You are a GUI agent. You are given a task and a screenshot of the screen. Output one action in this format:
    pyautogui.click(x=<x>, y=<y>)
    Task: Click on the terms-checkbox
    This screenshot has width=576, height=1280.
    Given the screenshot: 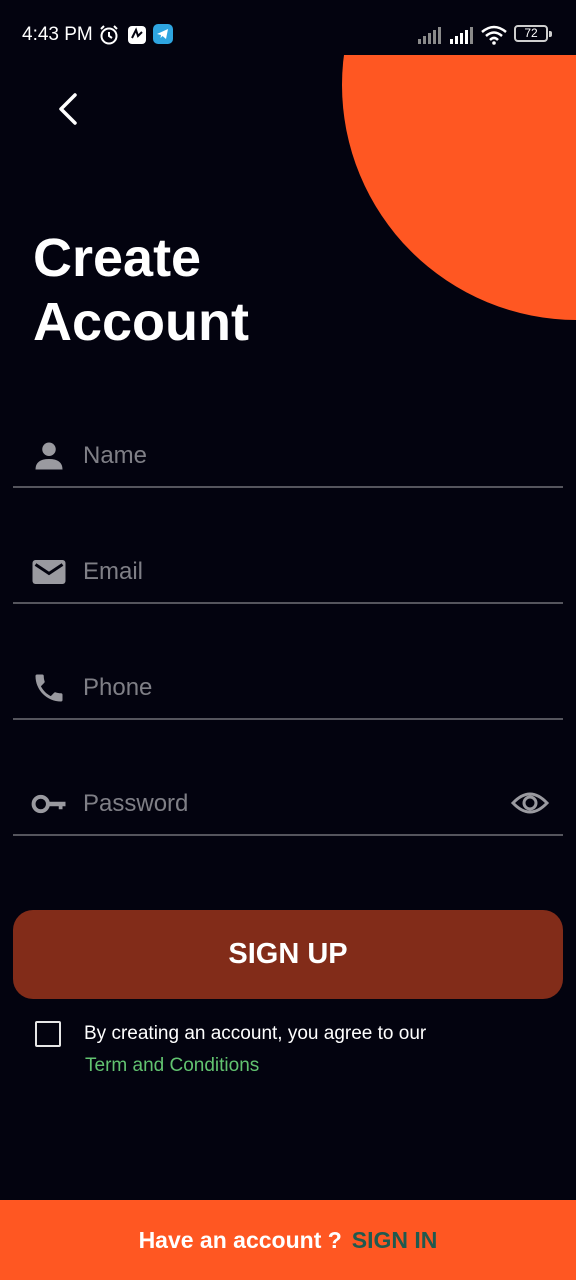 What is the action you would take?
    pyautogui.click(x=48, y=1034)
    